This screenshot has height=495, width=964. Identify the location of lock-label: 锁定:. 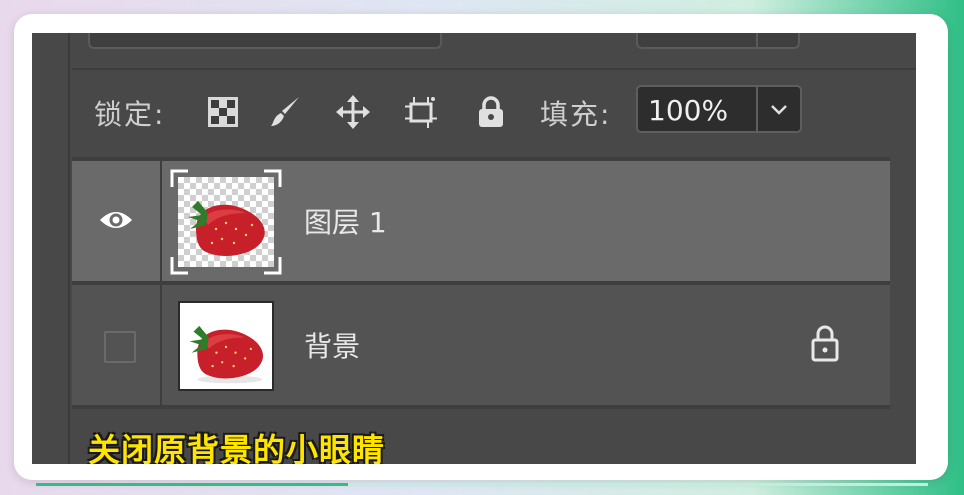
(130, 114).